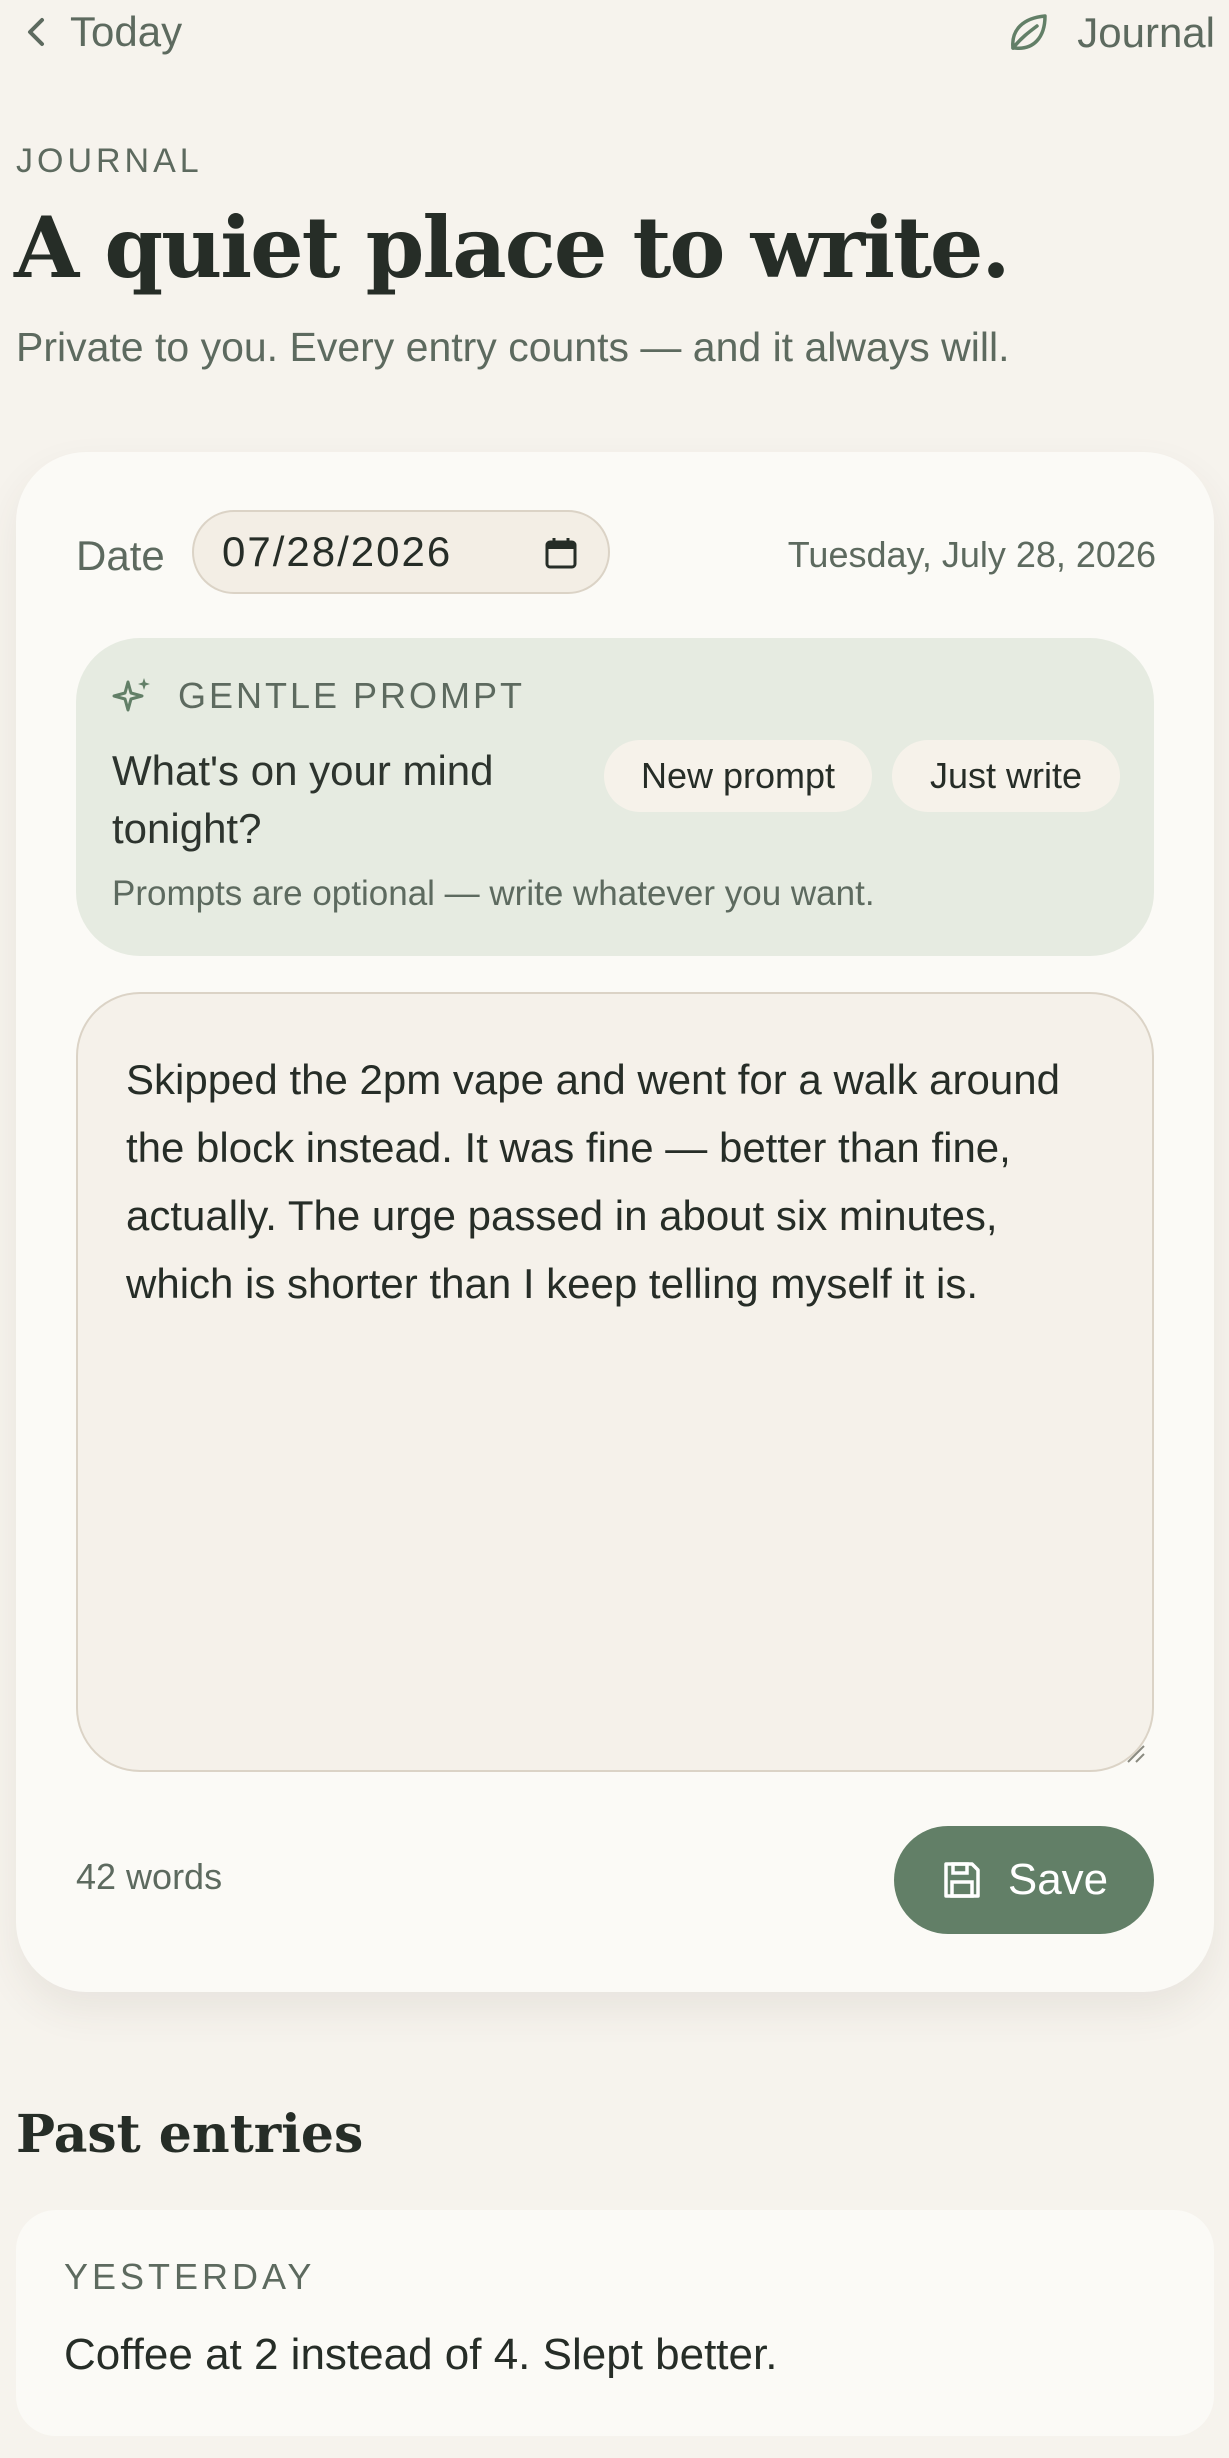  I want to click on sparkle-icon, so click(131, 695).